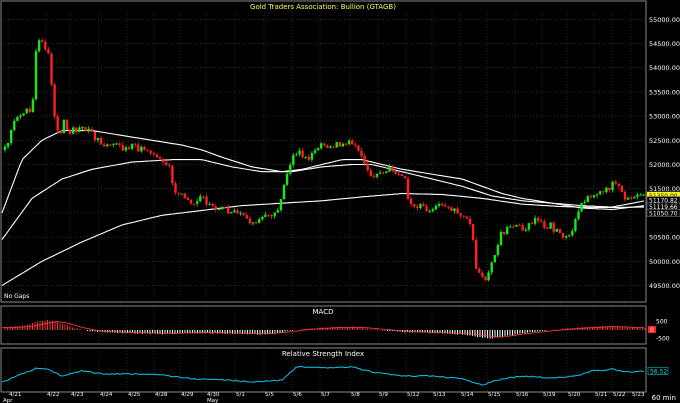  Describe the element at coordinates (662, 322) in the screenshot. I see `macd-tick-label: 500` at that location.